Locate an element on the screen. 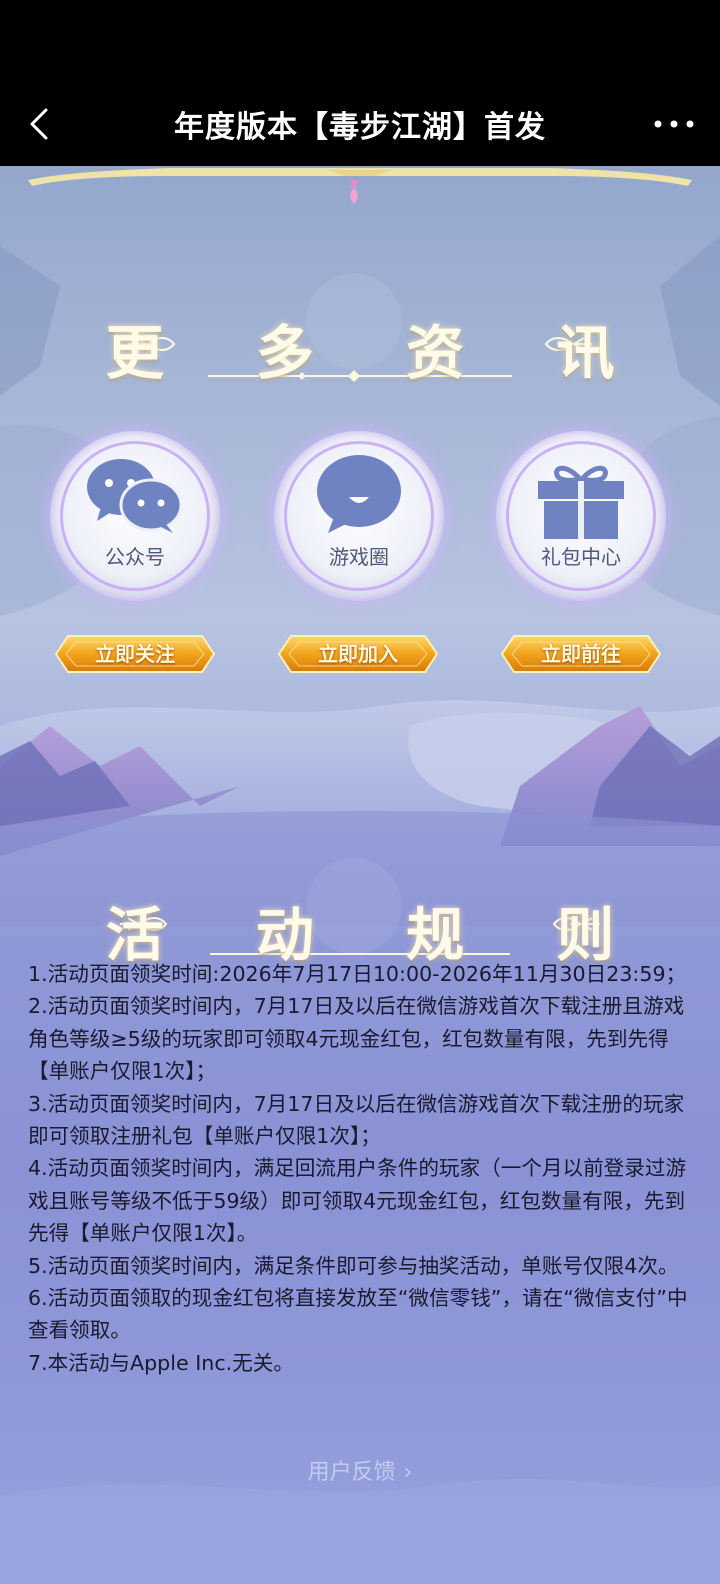 Image resolution: width=720 pixels, height=1584 pixels. section-title-more-info: 更 多 资 讯 is located at coordinates (378, 353).